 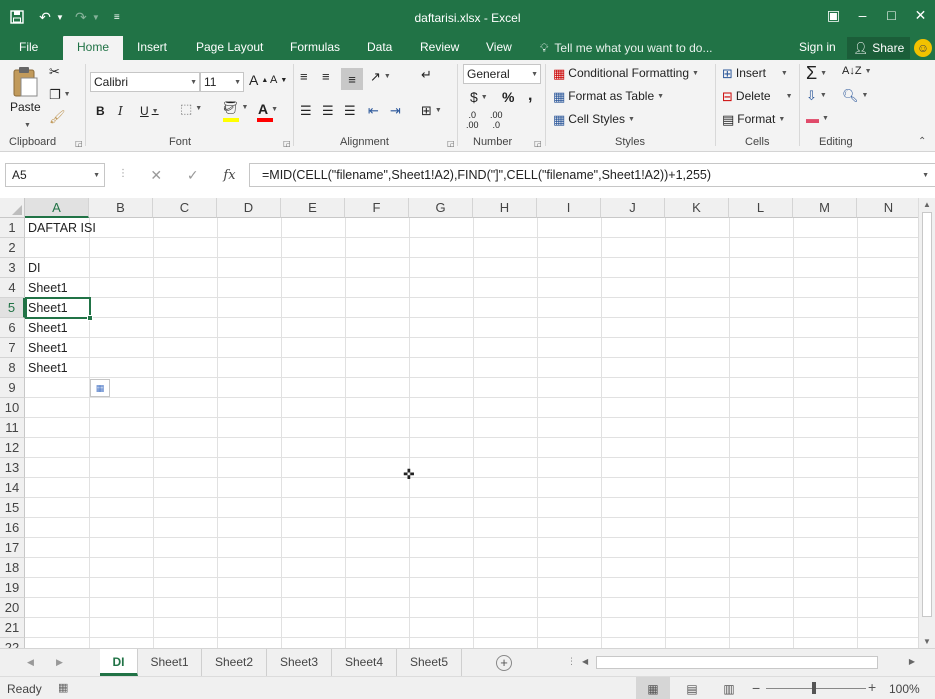 What do you see at coordinates (12, 528) in the screenshot?
I see `row-header-16: 16` at bounding box center [12, 528].